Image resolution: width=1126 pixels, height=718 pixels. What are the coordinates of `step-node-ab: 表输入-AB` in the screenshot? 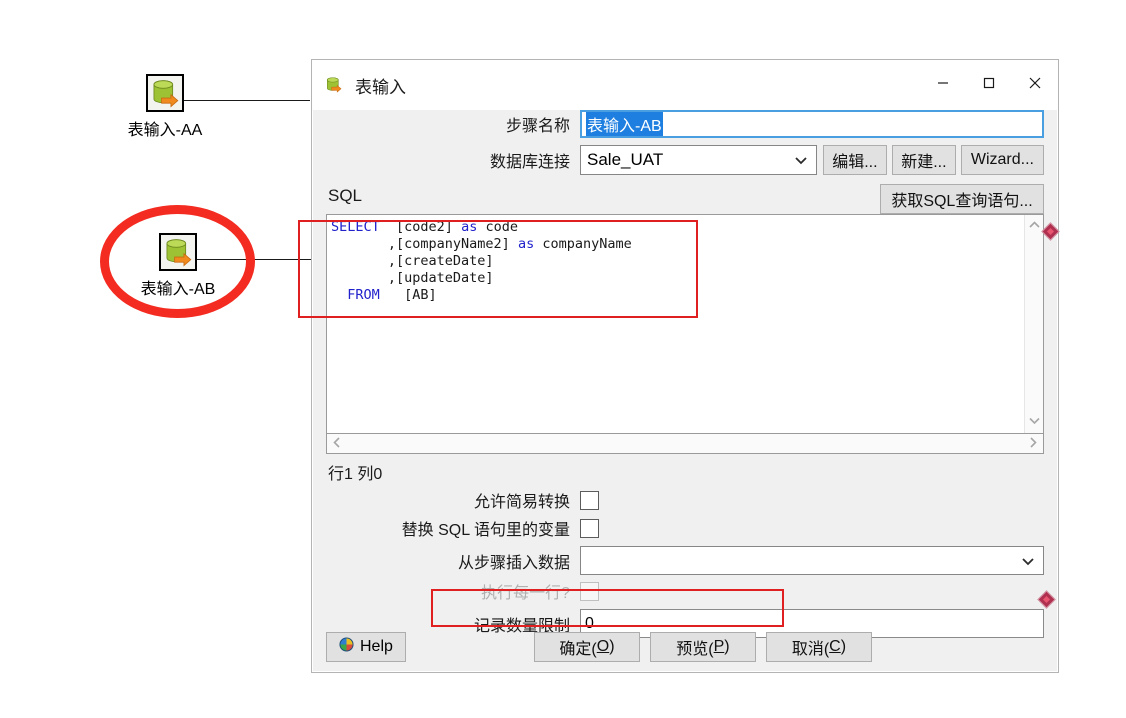 It's located at (178, 266).